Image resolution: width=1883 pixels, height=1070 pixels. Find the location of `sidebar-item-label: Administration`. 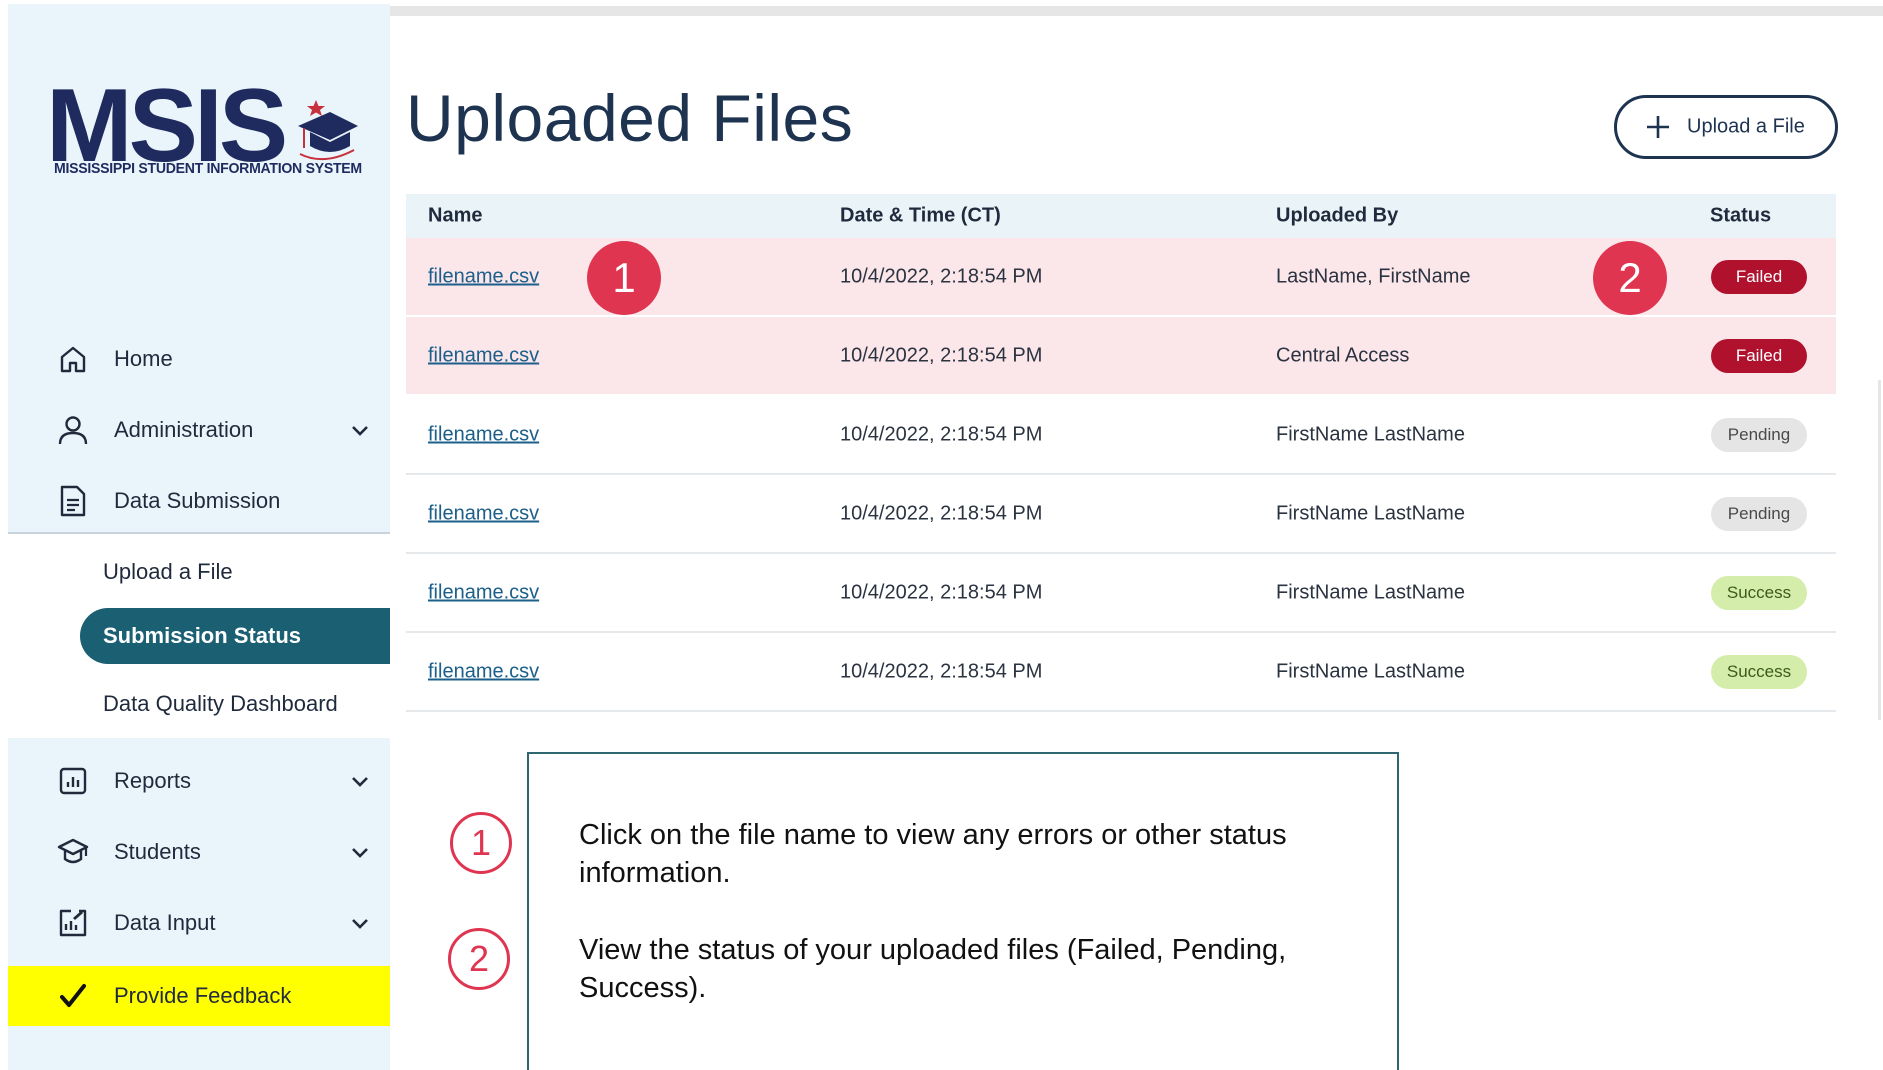

sidebar-item-label: Administration is located at coordinates (184, 429).